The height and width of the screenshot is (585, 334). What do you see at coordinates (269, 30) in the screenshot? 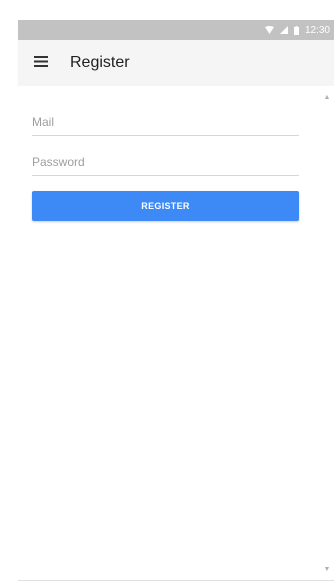
I see `wifi-icon` at bounding box center [269, 30].